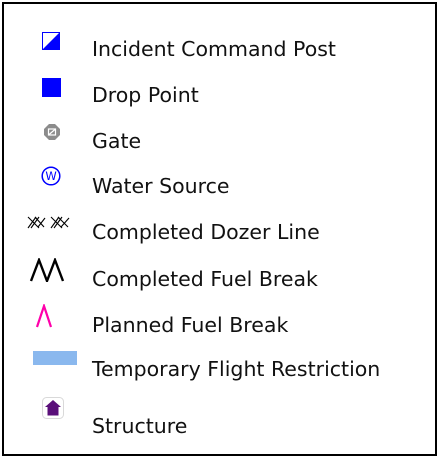 The image size is (442, 459). I want to click on legend-label-water-source: Water Source, so click(161, 186).